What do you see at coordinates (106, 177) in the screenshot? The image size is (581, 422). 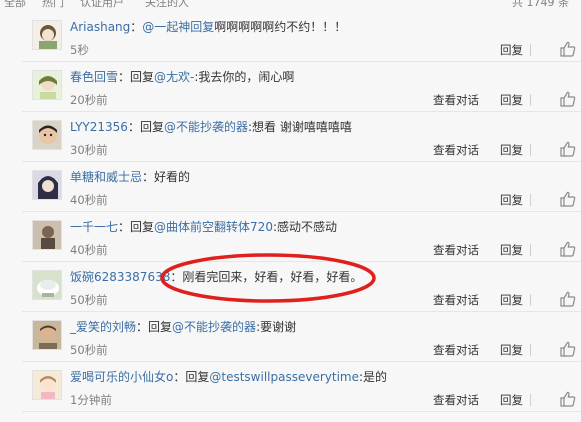 I see `username-link: 单糖和威士忌` at bounding box center [106, 177].